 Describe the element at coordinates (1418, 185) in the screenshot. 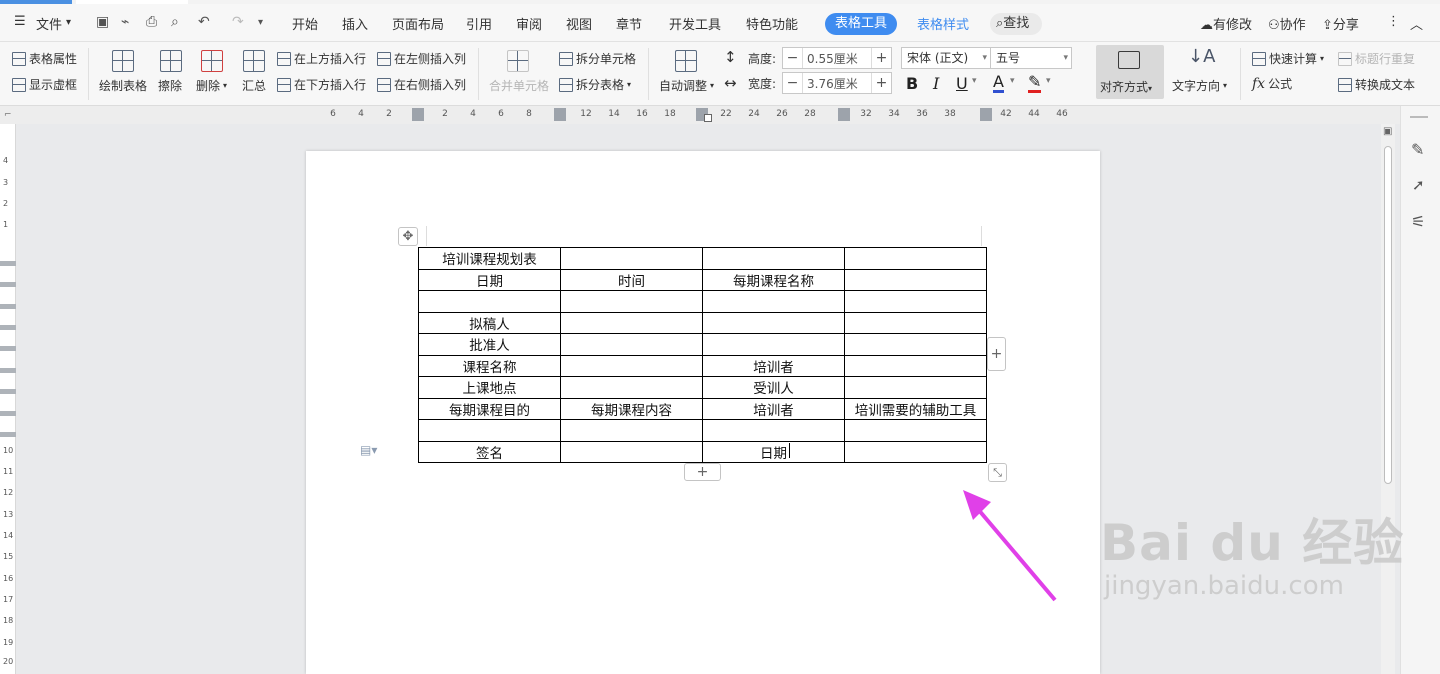

I see `select-cursor-icon: ➚` at that location.